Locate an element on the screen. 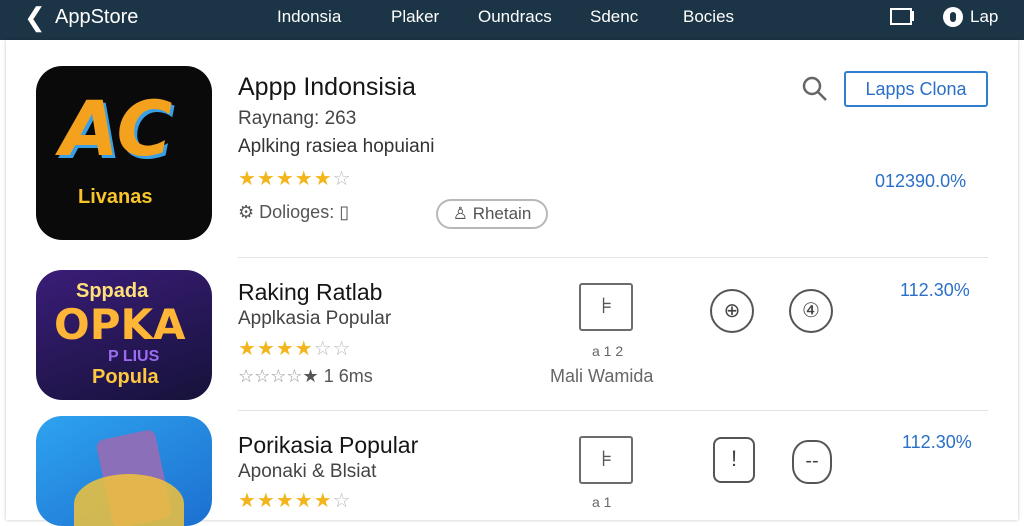 The width and height of the screenshot is (1024, 526). retain-button: ♙ Rhetain is located at coordinates (492, 214).